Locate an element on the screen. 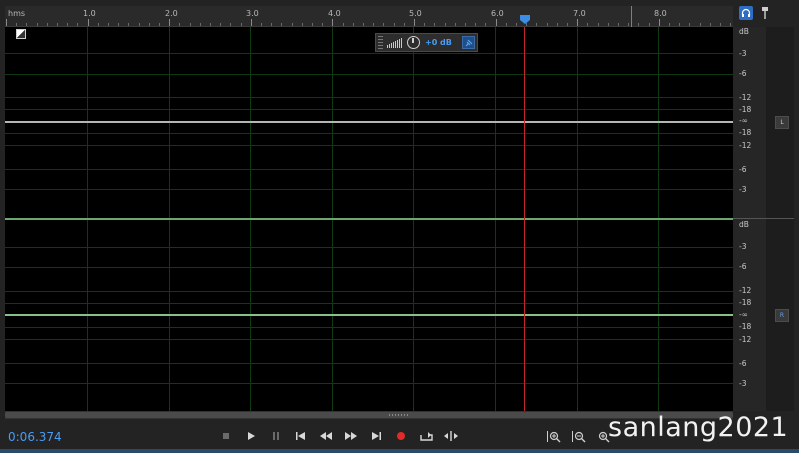 The width and height of the screenshot is (799, 453). display-toggle-icon is located at coordinates (21, 34).